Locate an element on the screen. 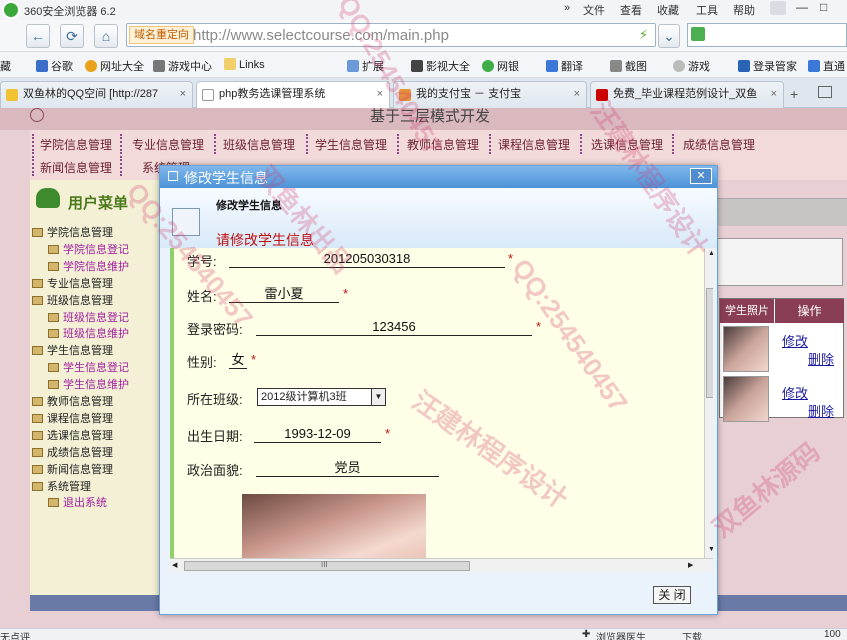 The image size is (847, 640). fav-item-bank: 网银 is located at coordinates (500, 66).